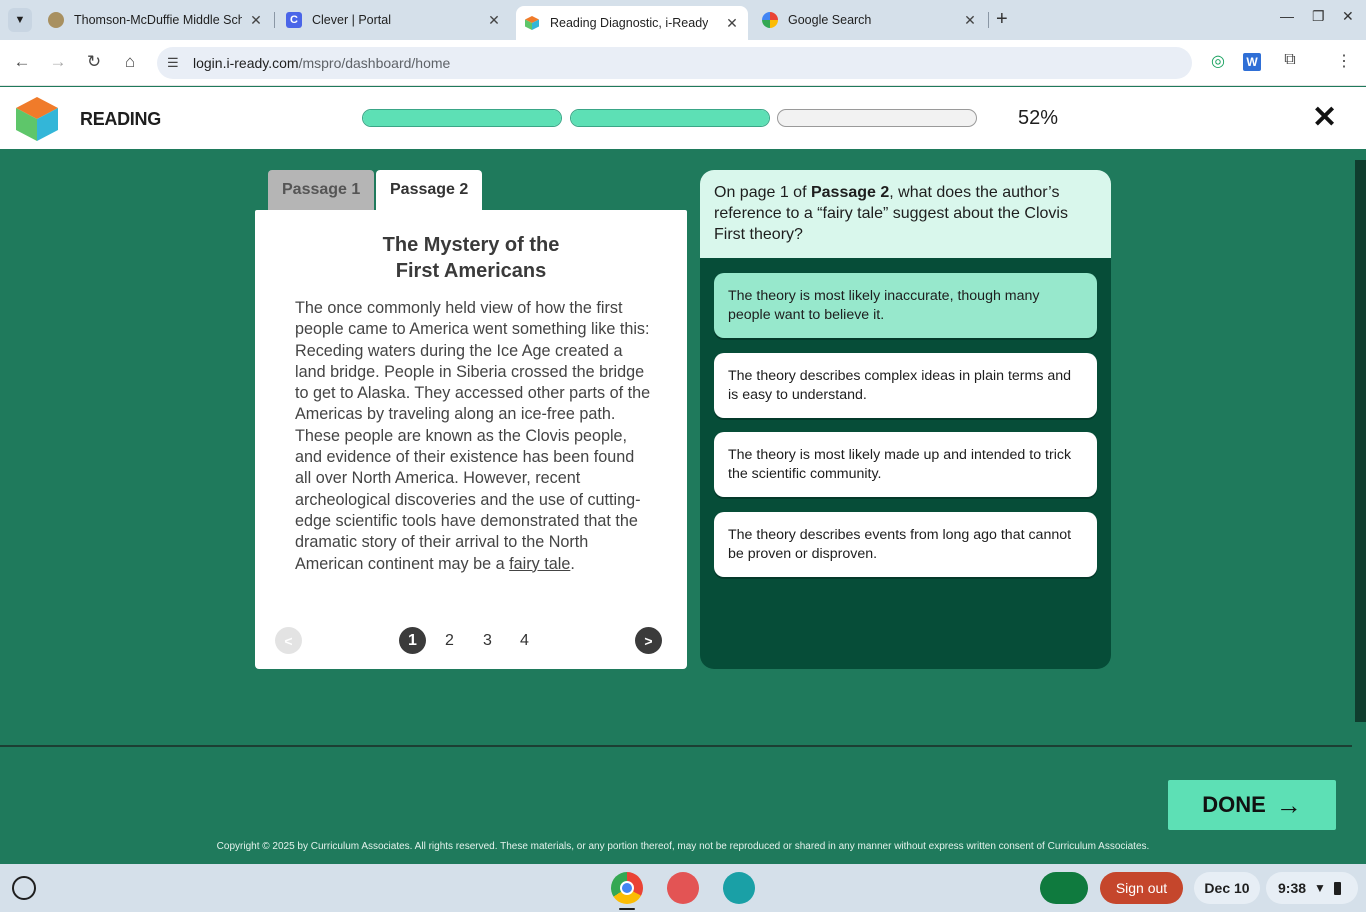  What do you see at coordinates (1227, 888) in the screenshot?
I see `date-tray: Dec 10` at bounding box center [1227, 888].